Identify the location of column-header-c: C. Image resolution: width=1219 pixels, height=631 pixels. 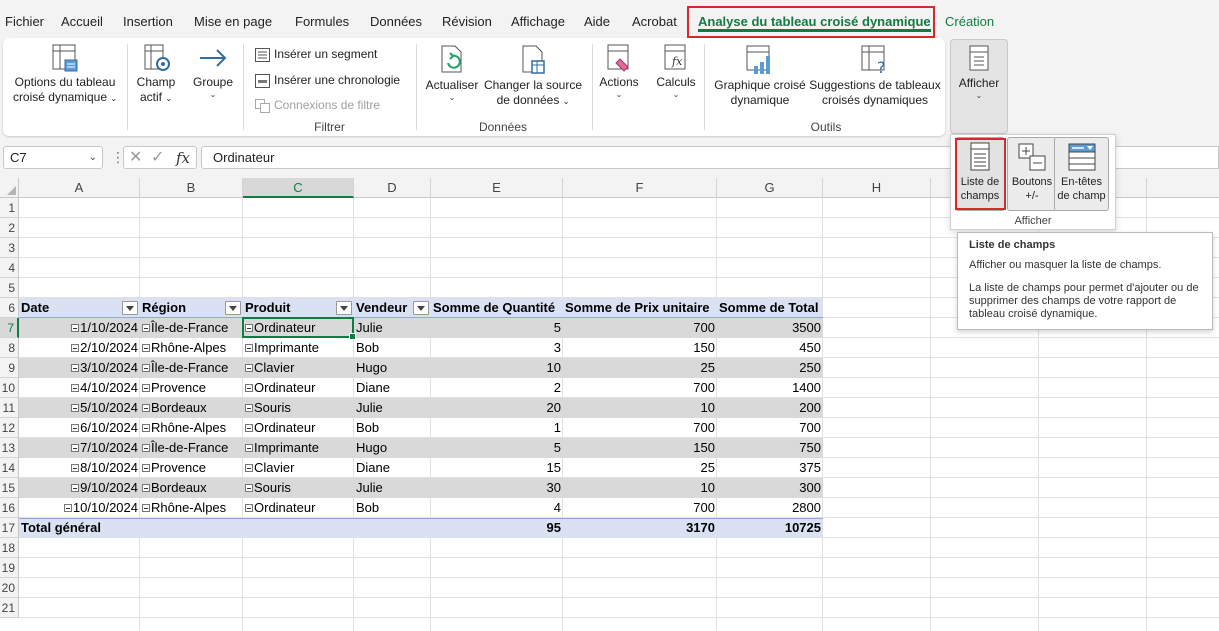
(298, 188).